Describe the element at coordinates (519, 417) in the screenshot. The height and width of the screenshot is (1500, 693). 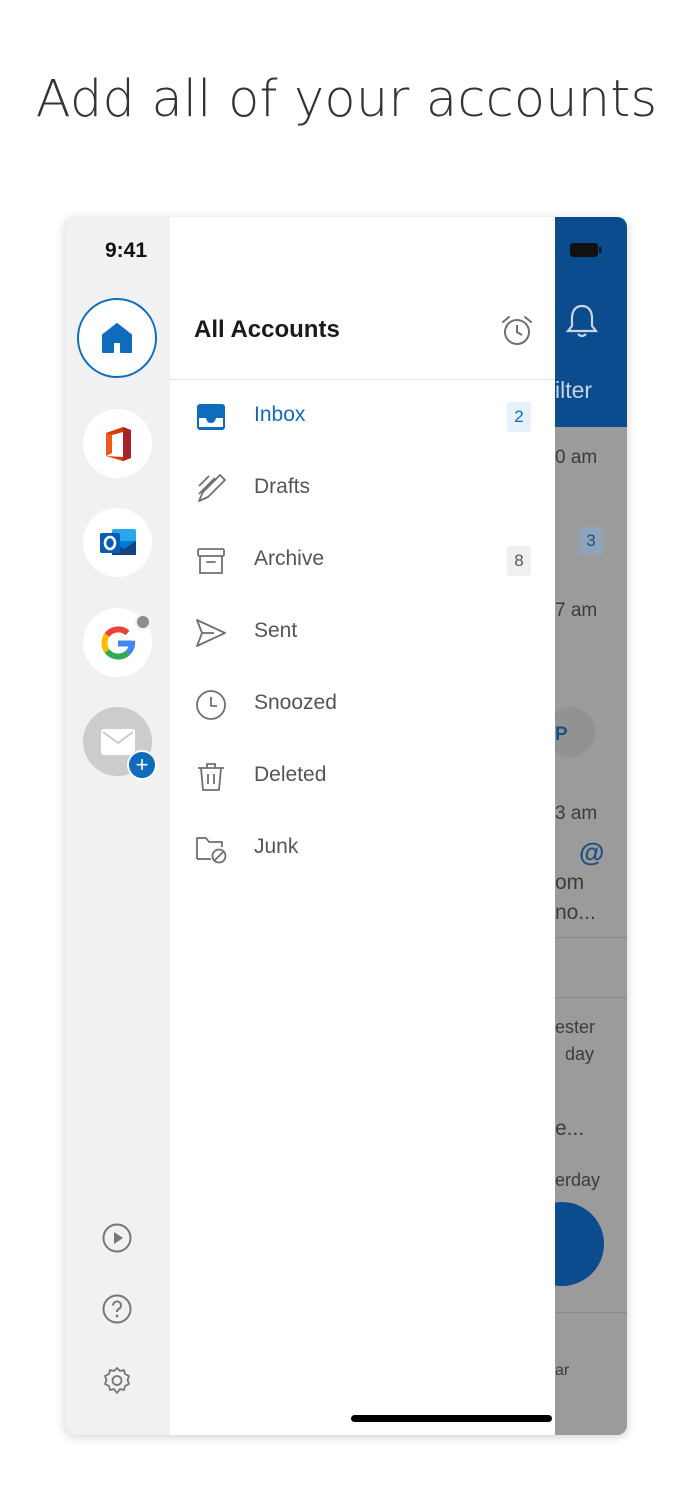
I see `unread-count: 2` at that location.